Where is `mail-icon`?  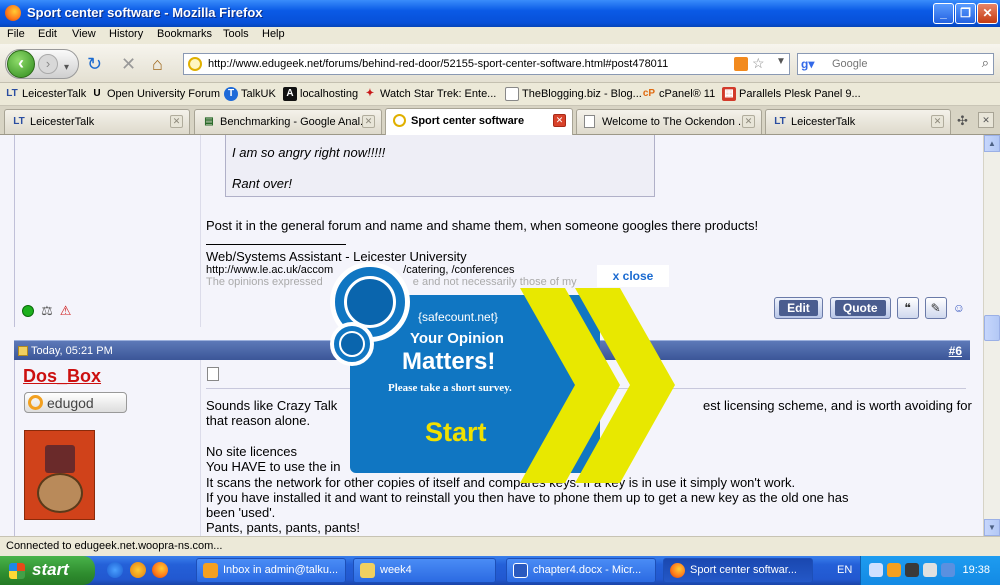 mail-icon is located at coordinates (210, 570).